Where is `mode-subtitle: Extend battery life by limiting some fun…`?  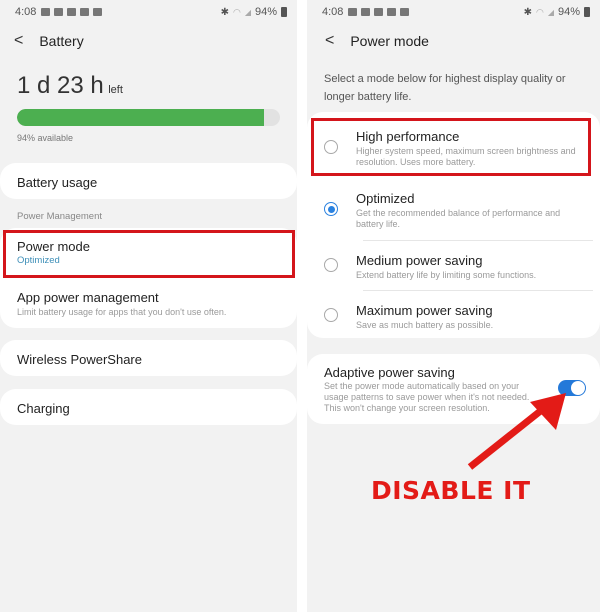 mode-subtitle: Extend battery life by limiting some fun… is located at coordinates (446, 275).